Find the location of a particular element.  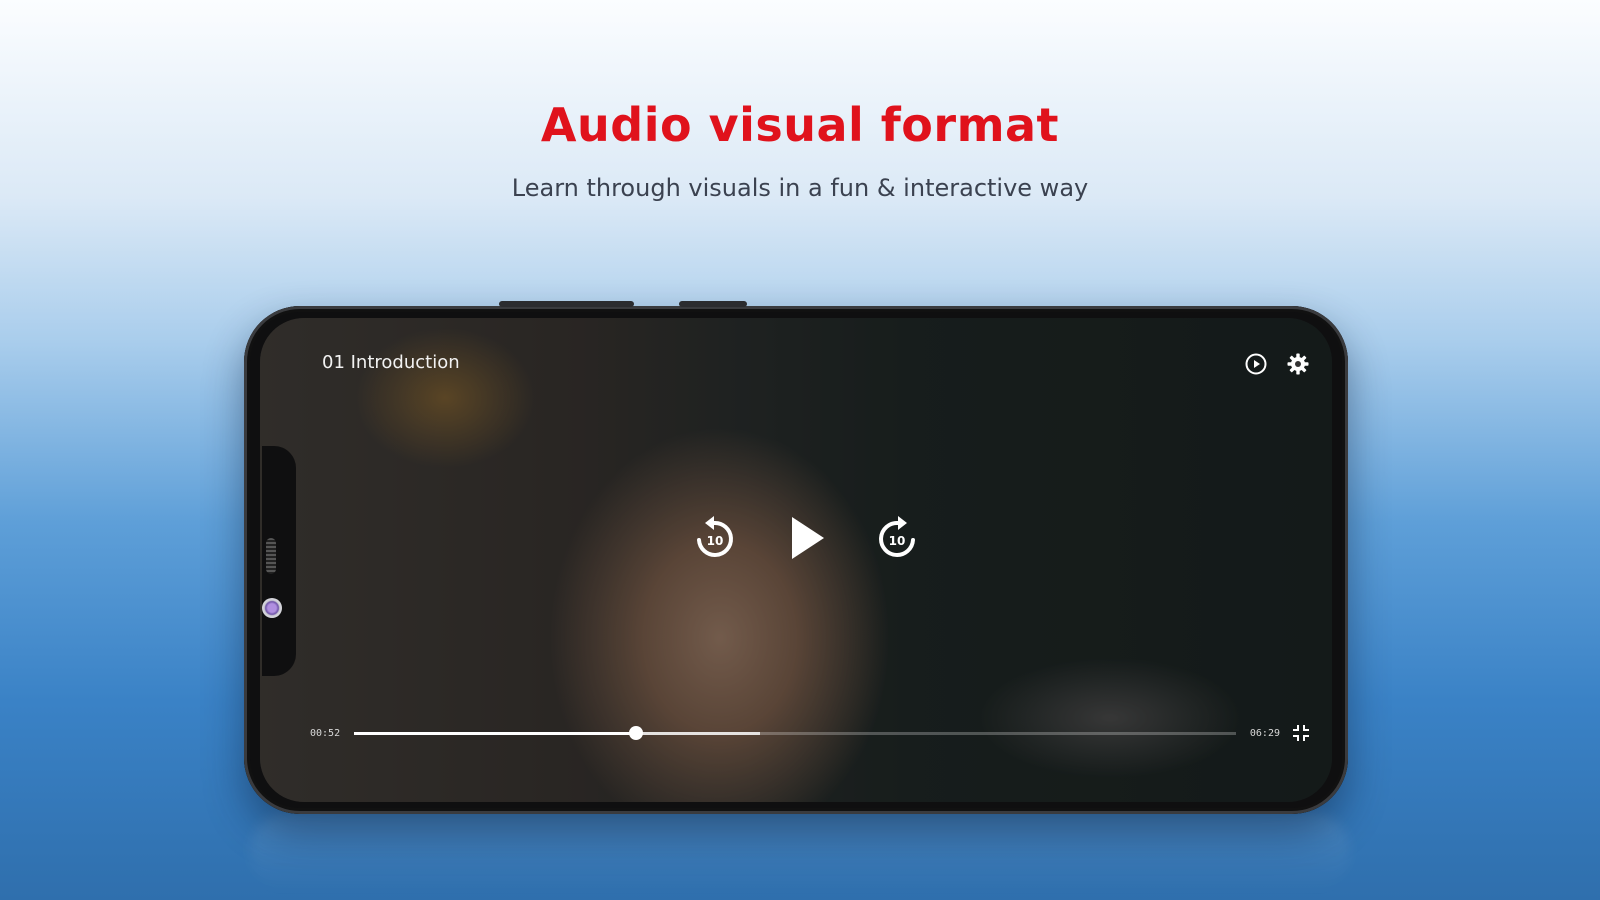

front-camera is located at coordinates (272, 608).